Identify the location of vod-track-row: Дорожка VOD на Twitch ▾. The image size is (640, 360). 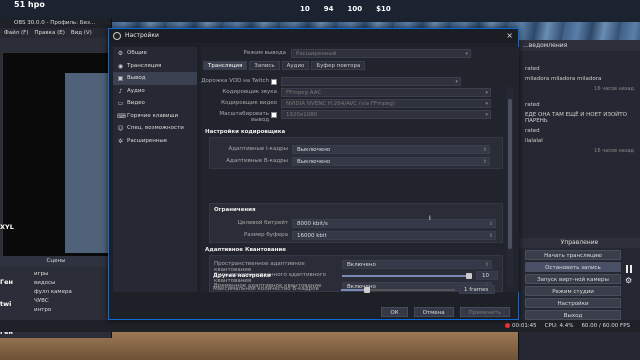
(356, 82).